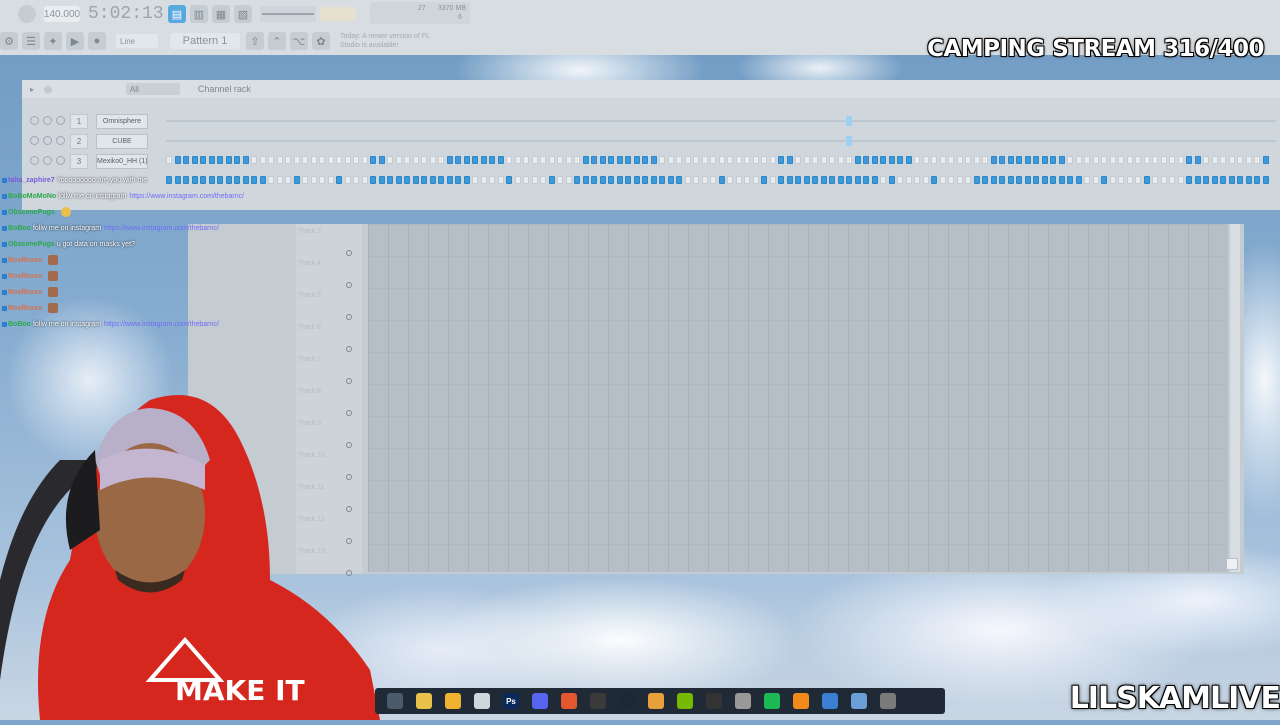 The width and height of the screenshot is (1280, 725). Describe the element at coordinates (395, 701) in the screenshot. I see `steam-icon` at that location.